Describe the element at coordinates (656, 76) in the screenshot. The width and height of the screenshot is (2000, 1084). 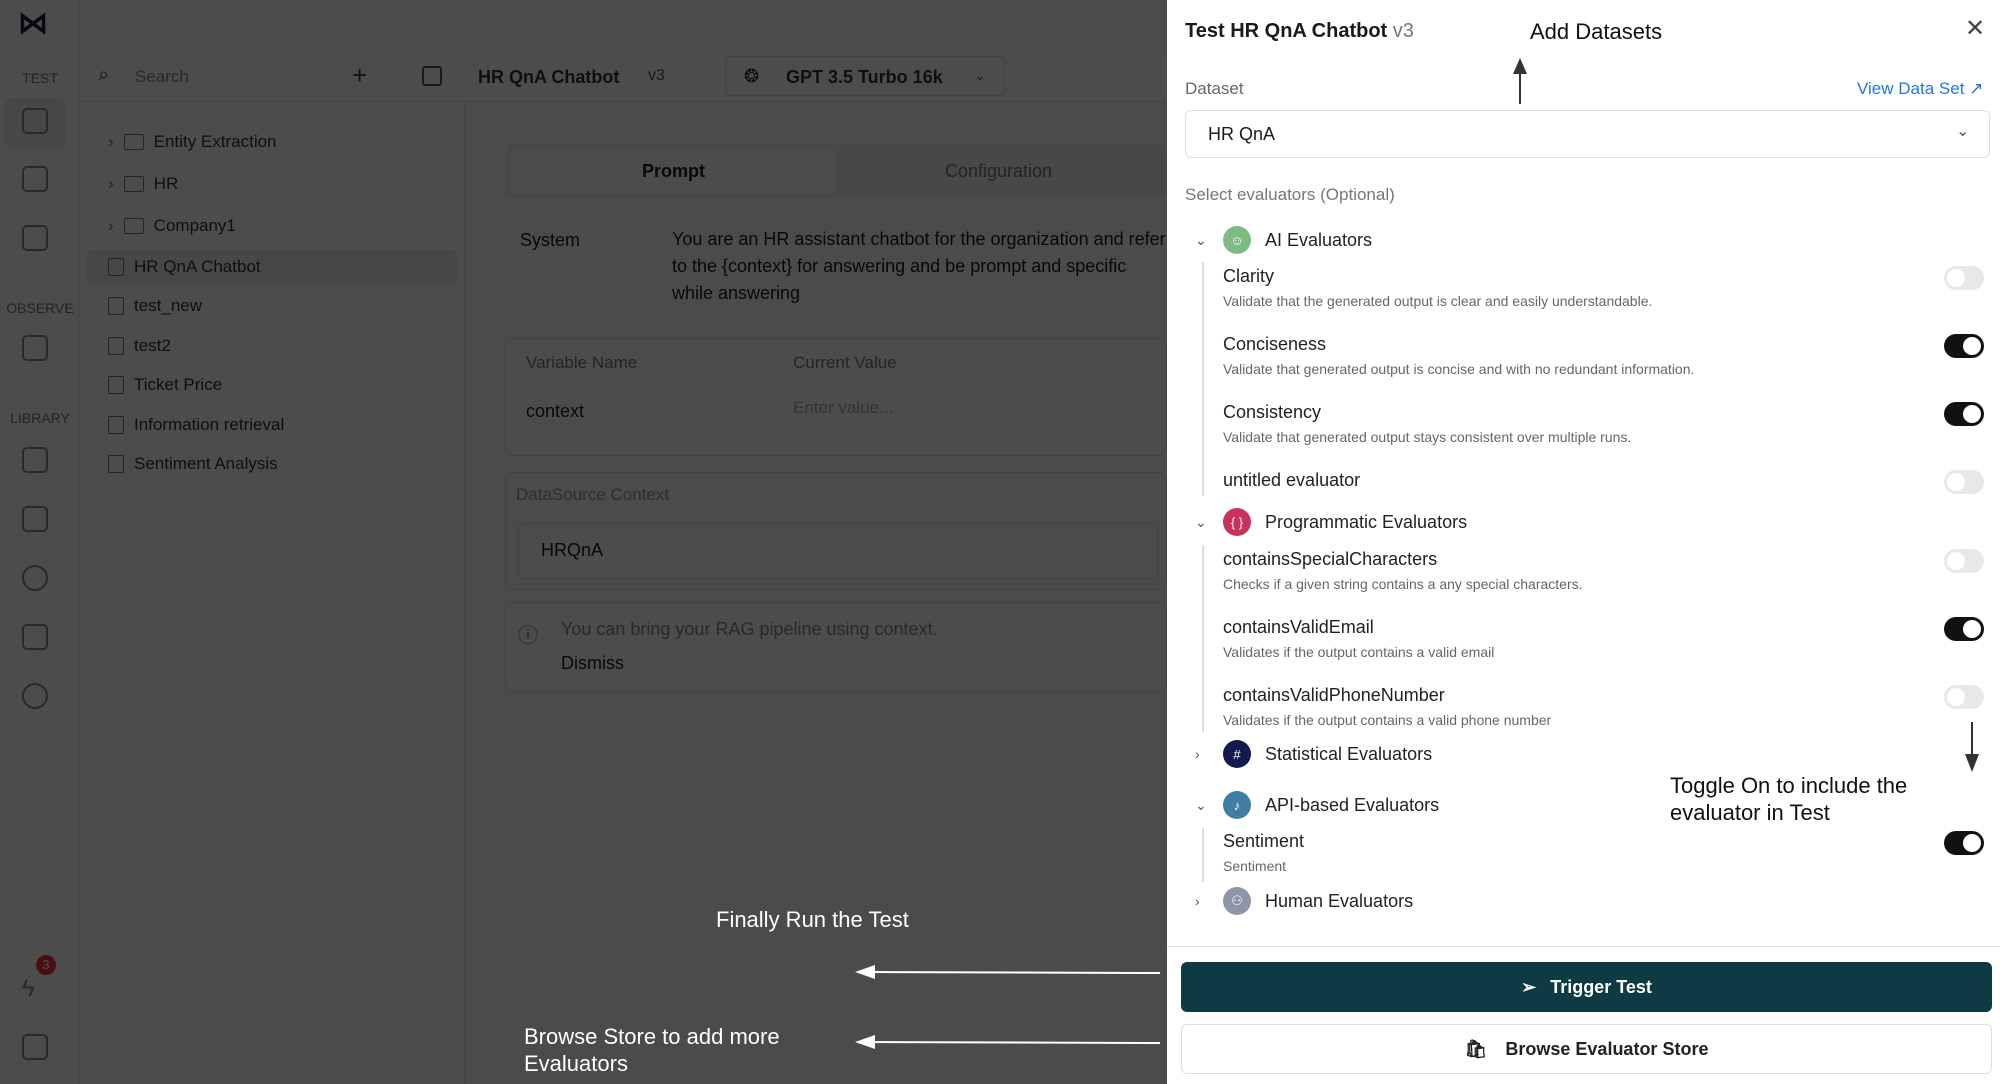
I see `version-badge: v3` at that location.